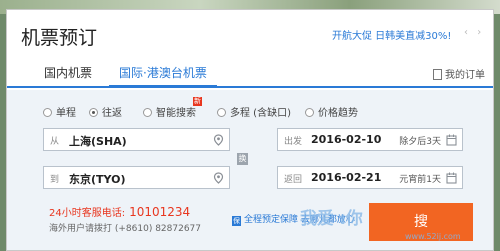 This screenshot has width=500, height=251. What do you see at coordinates (97, 179) in the screenshot?
I see `to-city-value: 东京(TYO)` at bounding box center [97, 179].